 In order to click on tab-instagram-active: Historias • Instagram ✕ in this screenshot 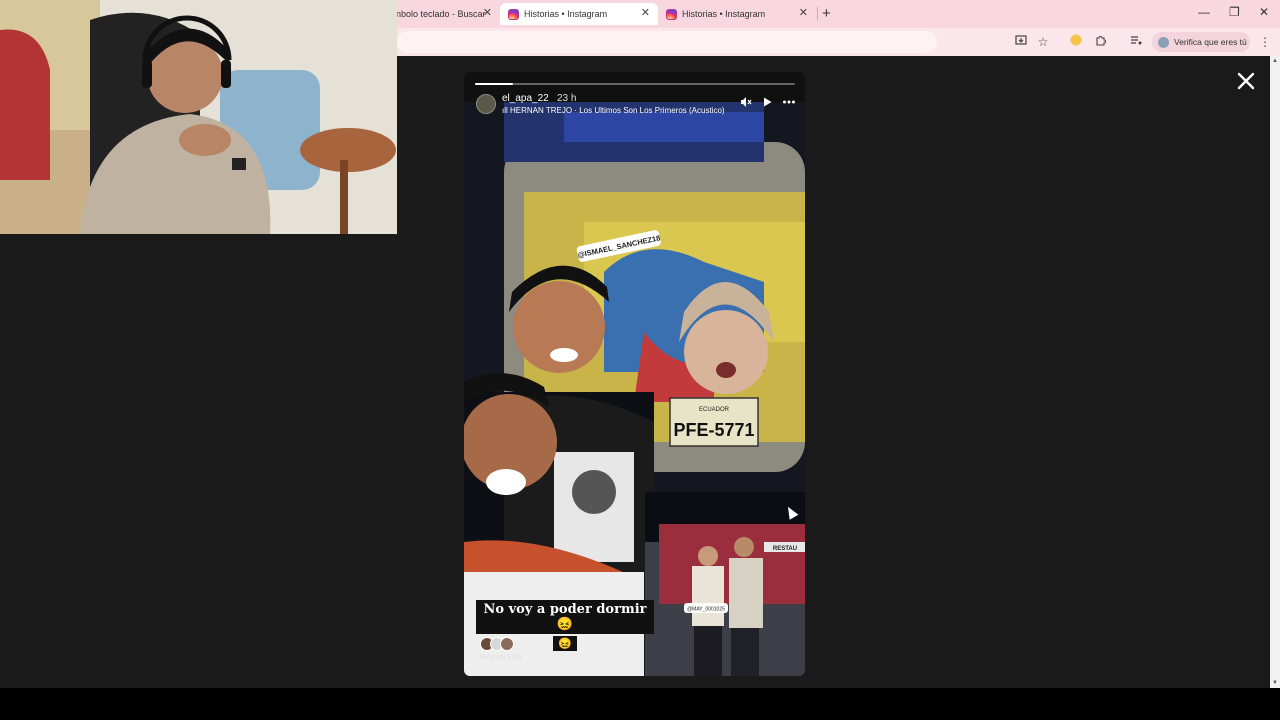, I will do `click(579, 14)`.